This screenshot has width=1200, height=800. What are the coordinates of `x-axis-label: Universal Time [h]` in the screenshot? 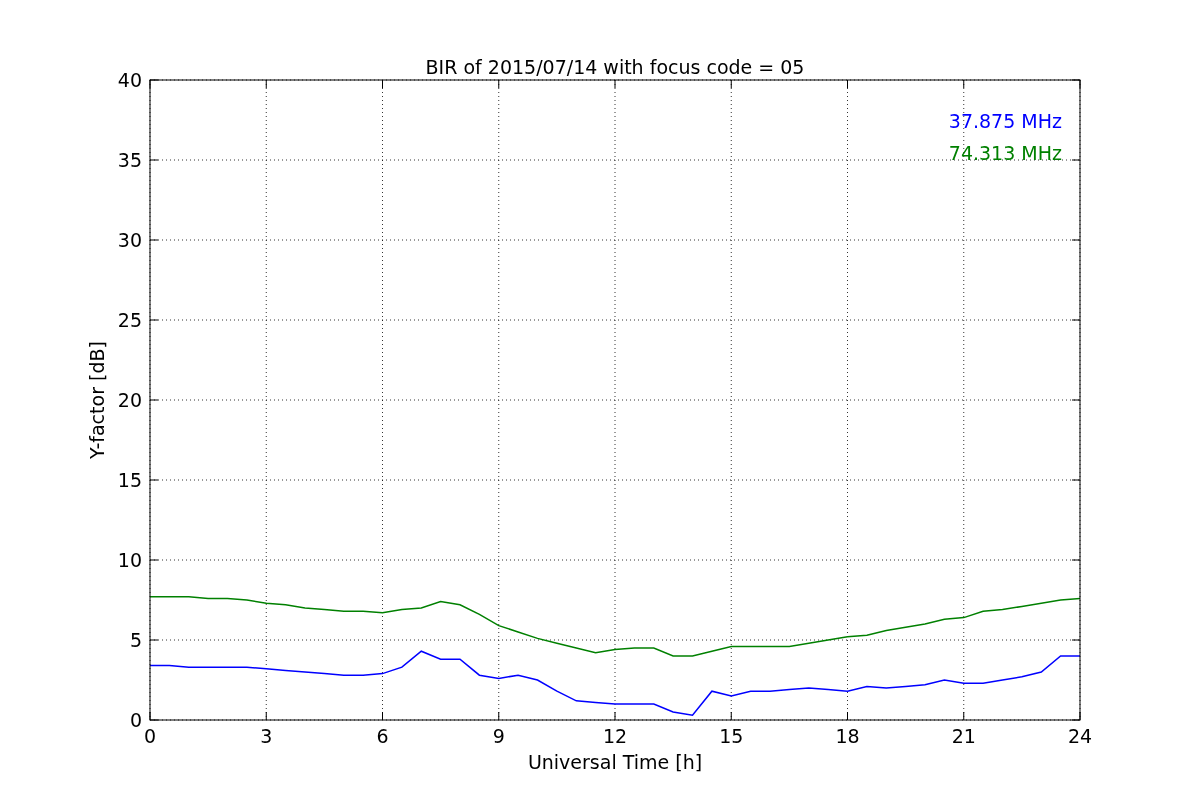 It's located at (615, 762).